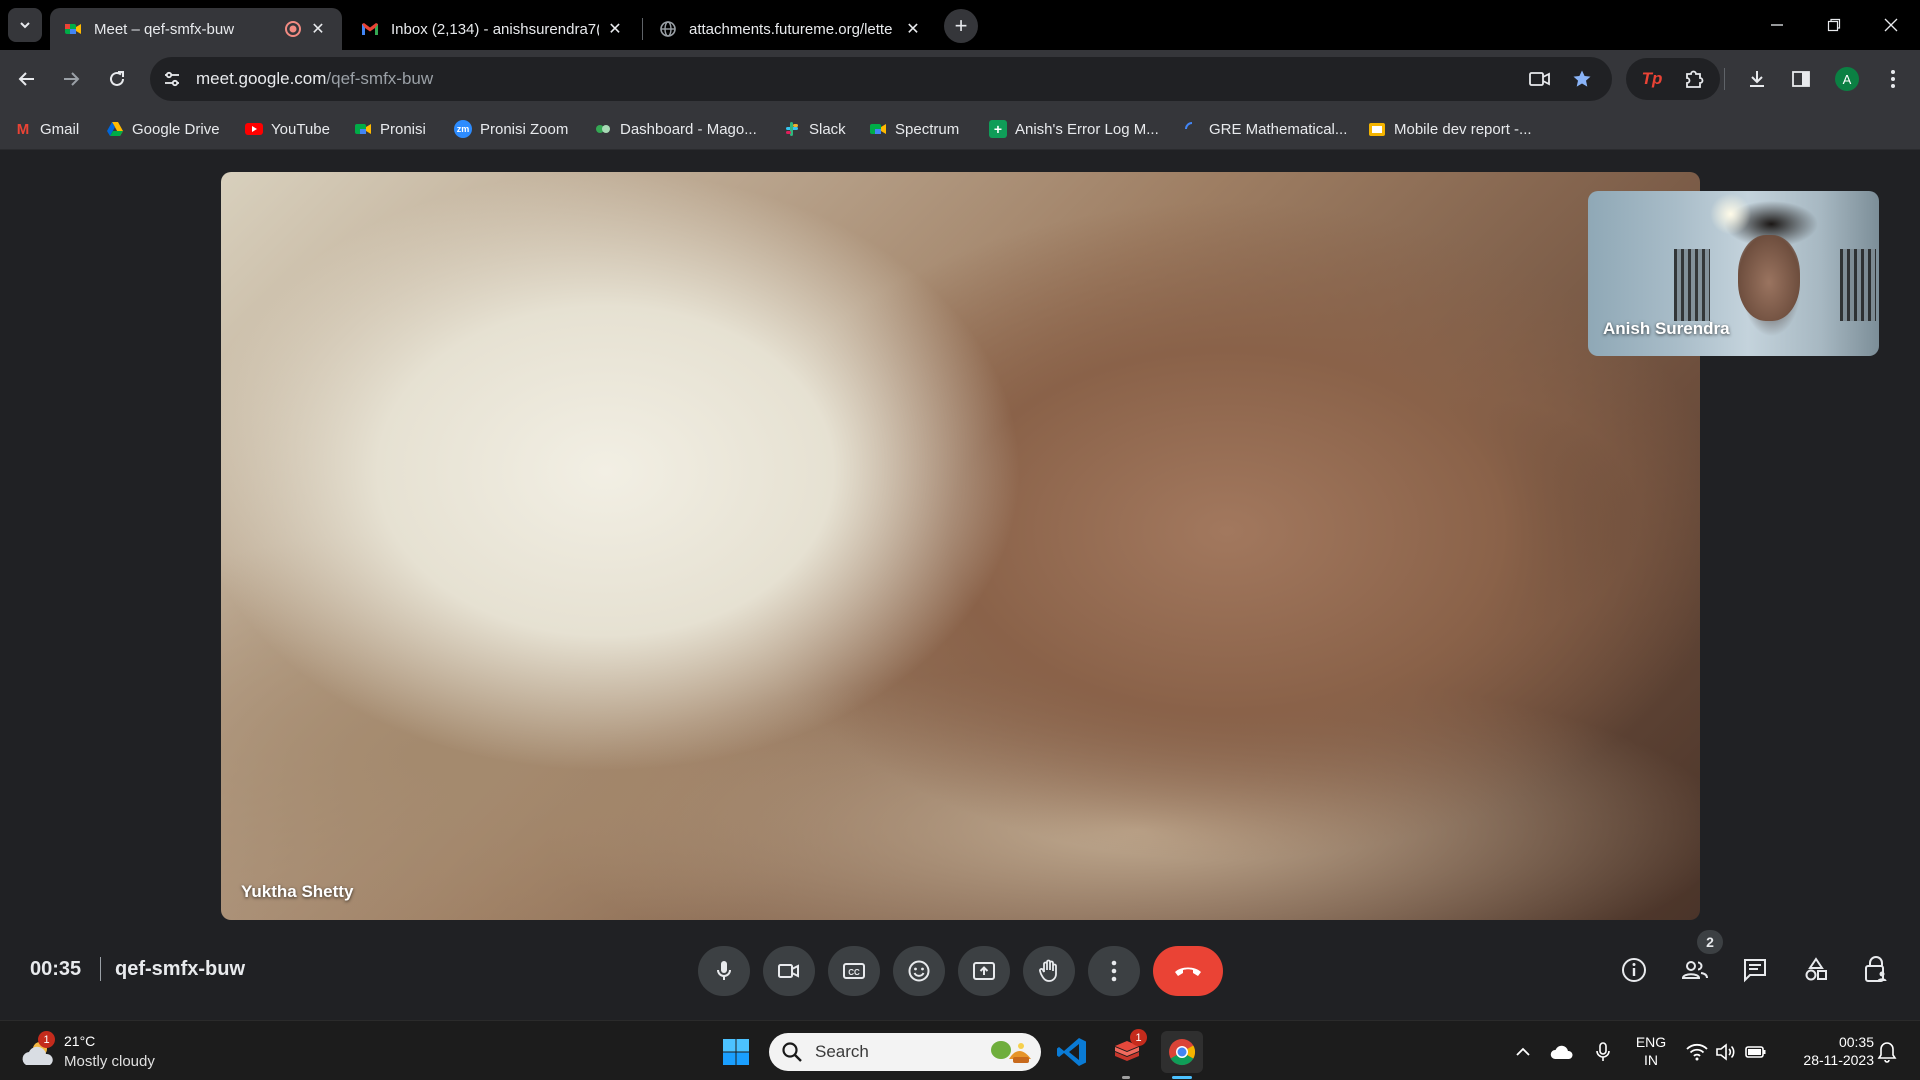  Describe the element at coordinates (71, 79) in the screenshot. I see `forward-button` at that location.